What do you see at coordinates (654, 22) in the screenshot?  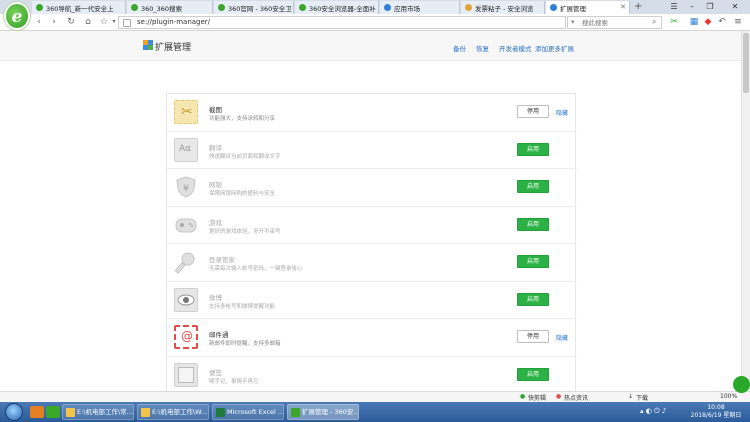 I see `search-icon: ⌕` at bounding box center [654, 22].